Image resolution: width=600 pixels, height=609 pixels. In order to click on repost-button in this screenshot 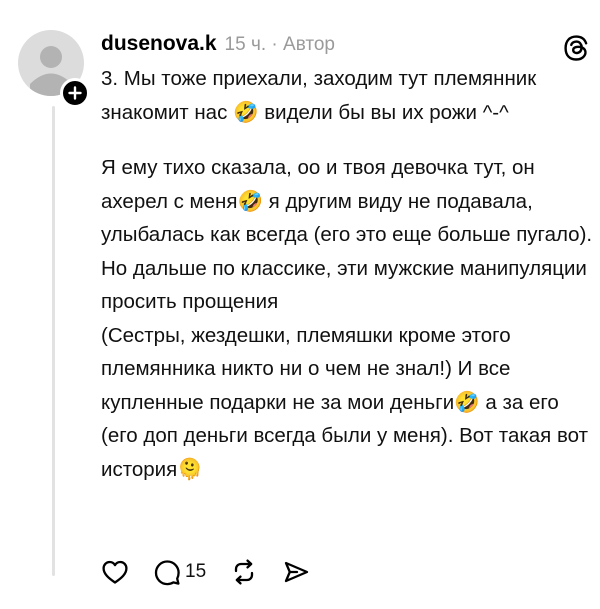, I will do `click(244, 572)`.